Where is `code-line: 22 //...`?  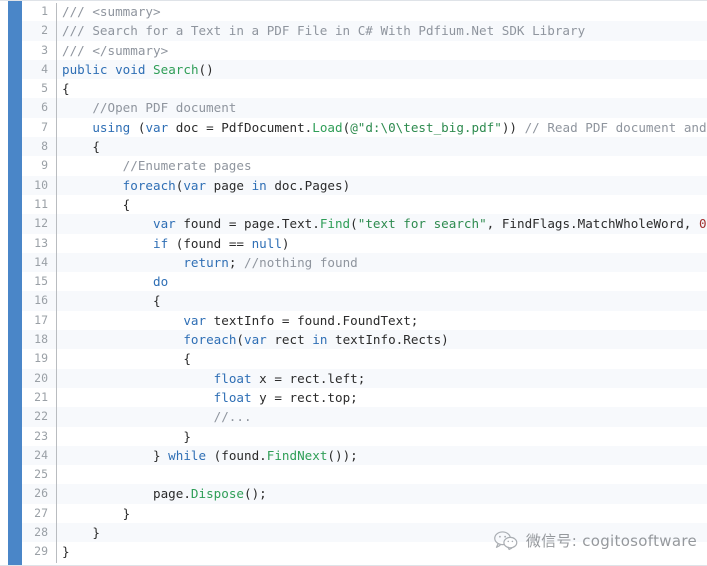
code-line: 22 //... is located at coordinates (353, 417).